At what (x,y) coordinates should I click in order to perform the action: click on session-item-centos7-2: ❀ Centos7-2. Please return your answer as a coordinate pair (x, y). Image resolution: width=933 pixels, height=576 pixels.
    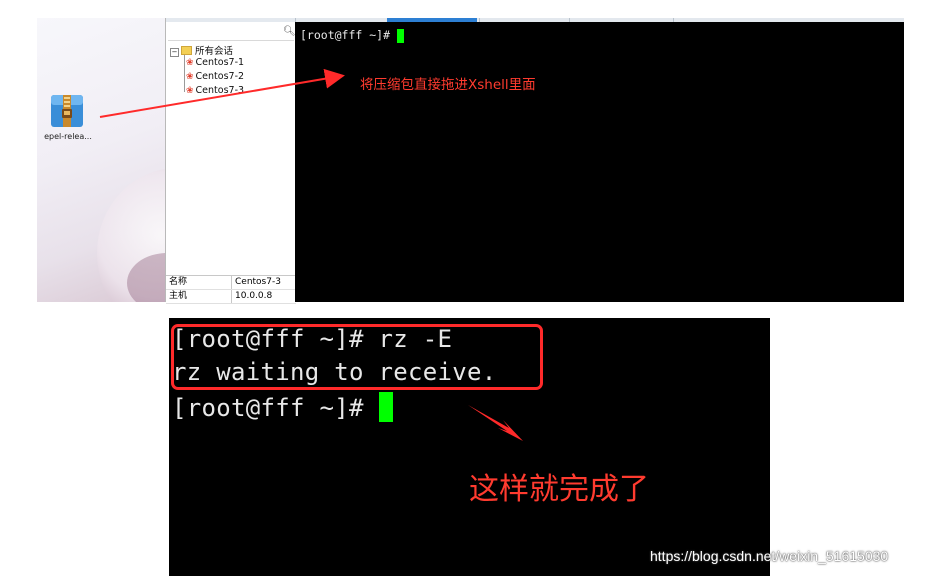
    Looking at the image, I should click on (215, 76).